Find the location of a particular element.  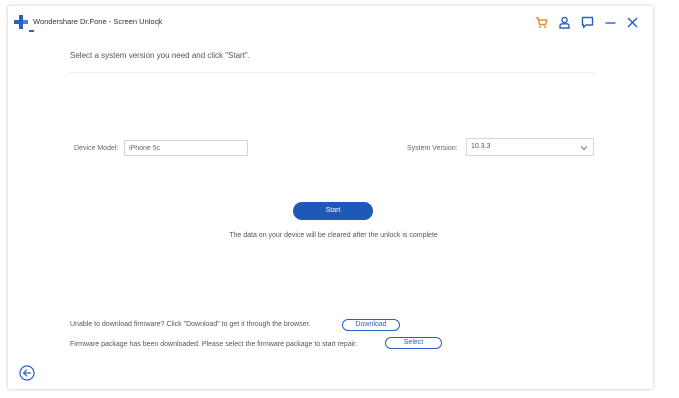

user-icon is located at coordinates (564, 22).